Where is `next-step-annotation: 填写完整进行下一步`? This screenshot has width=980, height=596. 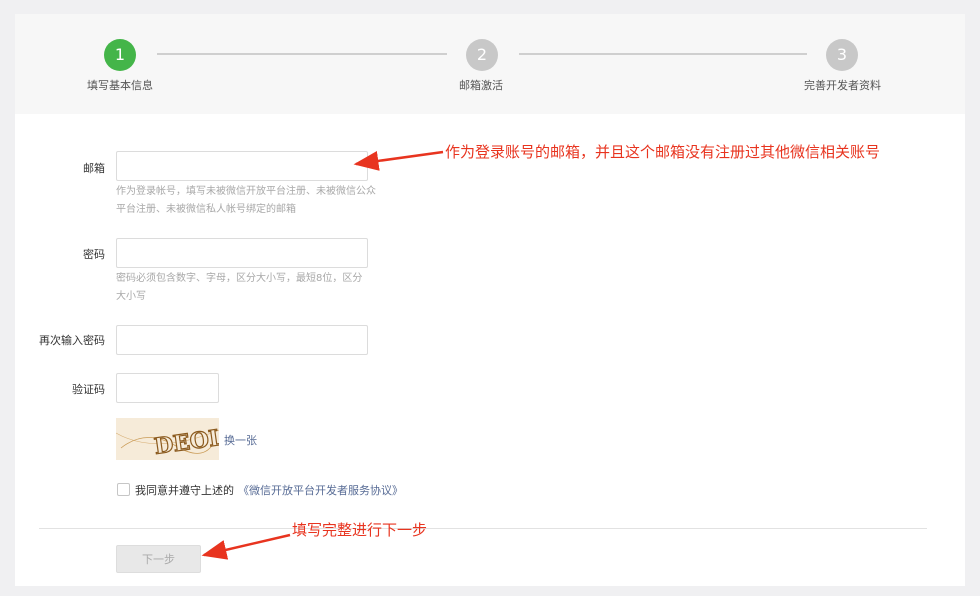 next-step-annotation: 填写完整进行下一步 is located at coordinates (360, 530).